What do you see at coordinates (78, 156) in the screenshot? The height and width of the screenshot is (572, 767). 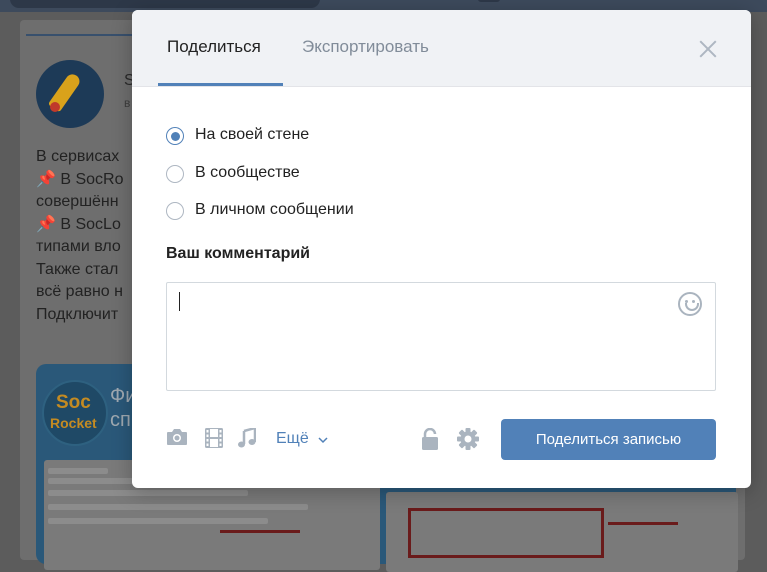 I see `post-text-fragment: В сервисах` at bounding box center [78, 156].